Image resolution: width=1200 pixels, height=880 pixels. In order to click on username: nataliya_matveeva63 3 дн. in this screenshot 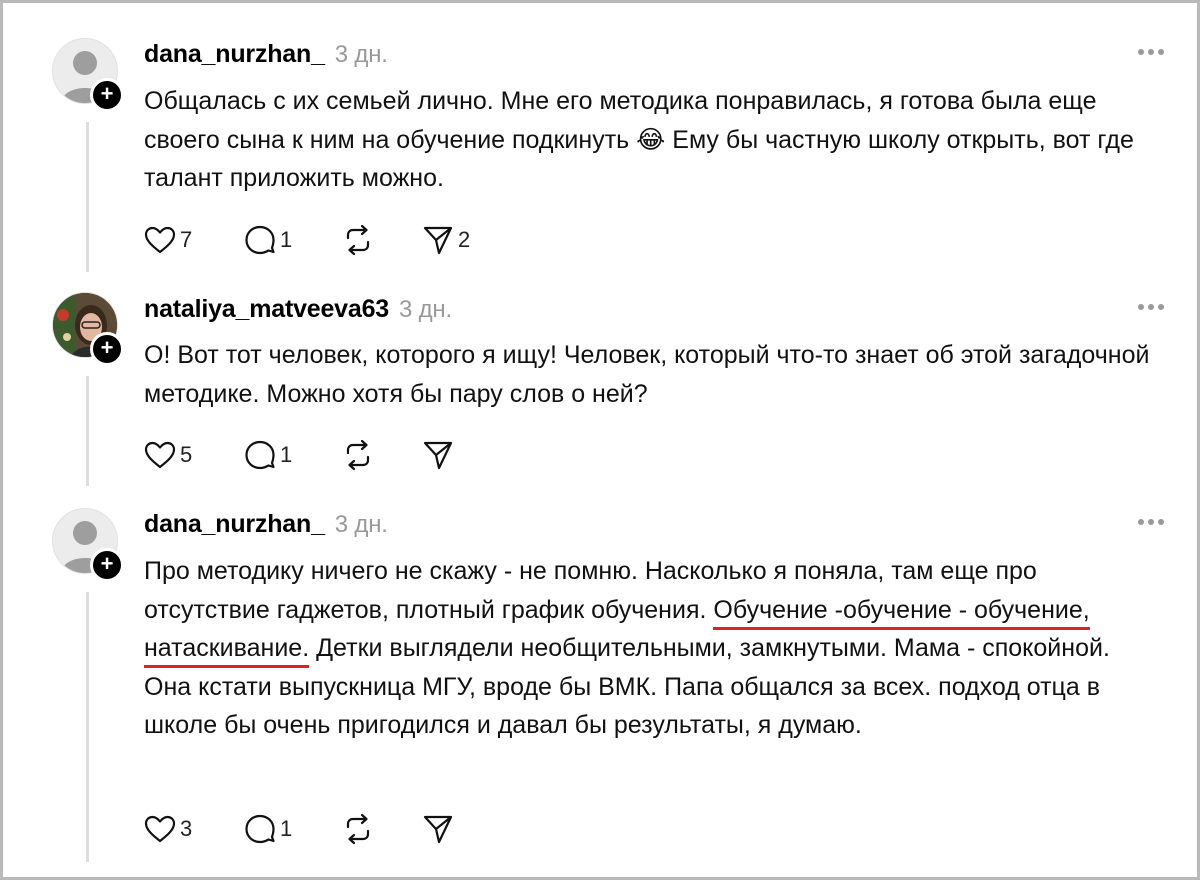, I will do `click(298, 309)`.